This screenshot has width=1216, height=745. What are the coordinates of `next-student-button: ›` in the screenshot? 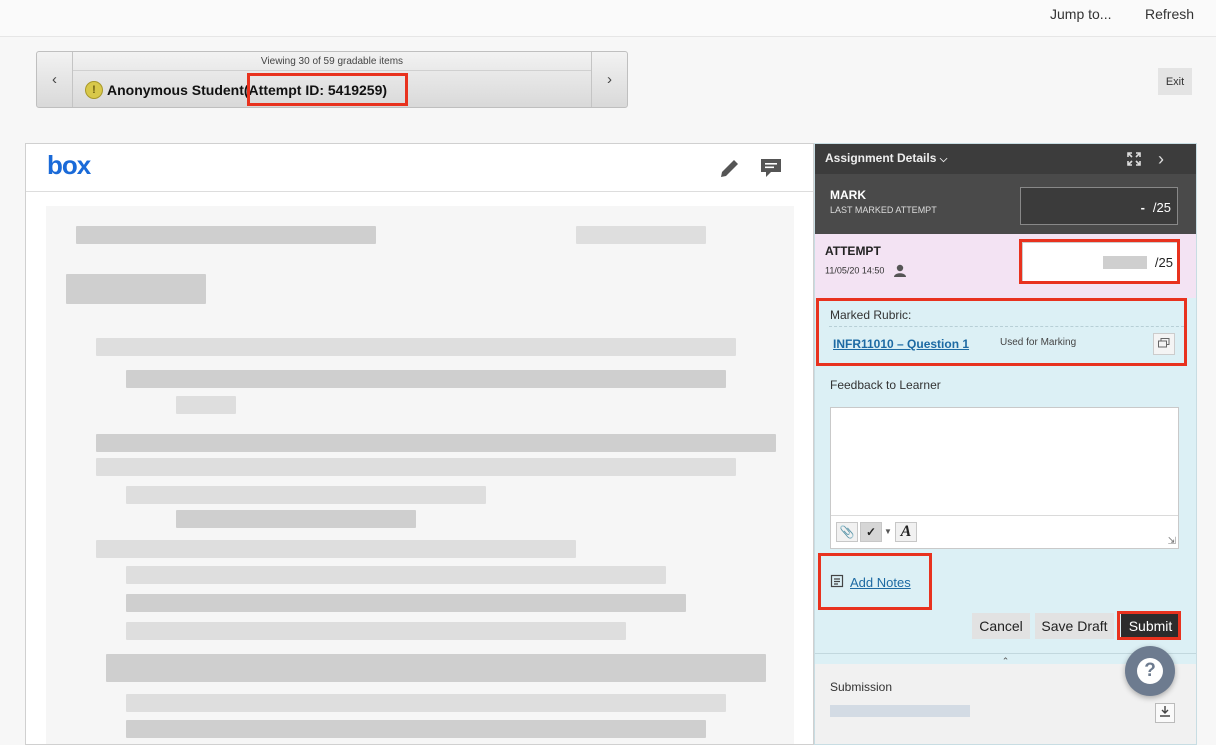 It's located at (609, 79).